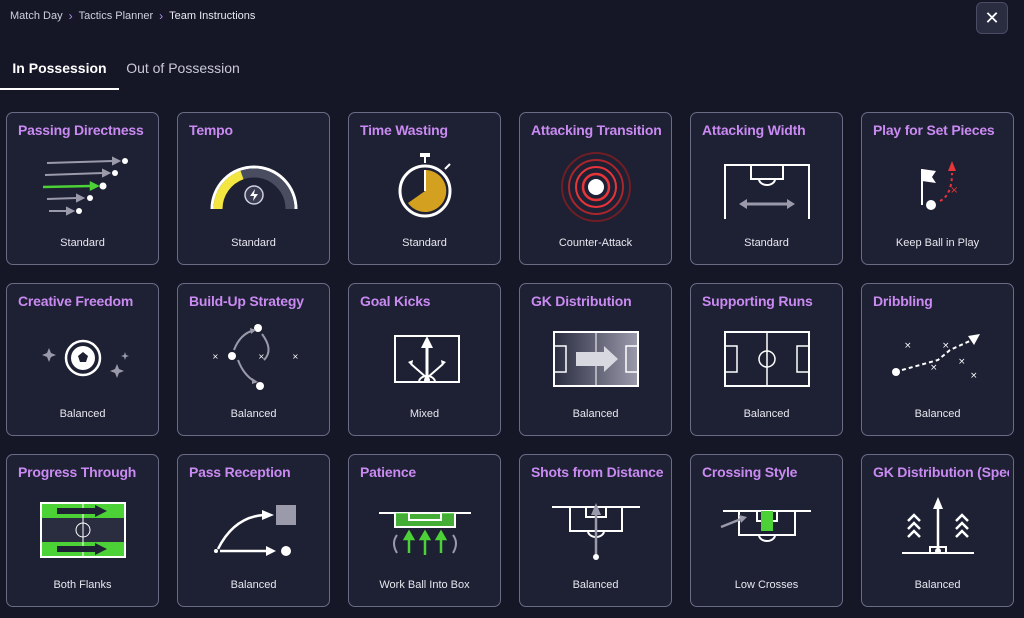  I want to click on breadcrumb-item-match-day: Match Day, so click(36, 16).